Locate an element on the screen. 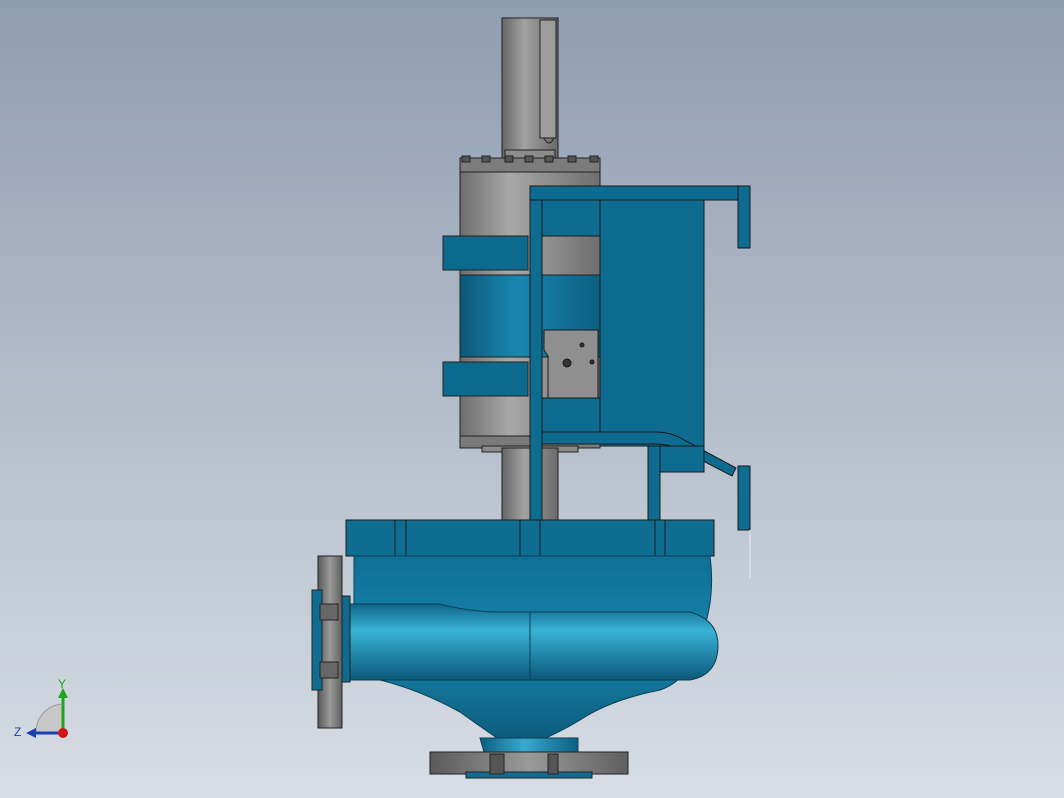  z-axis-label: Z is located at coordinates (17, 732).